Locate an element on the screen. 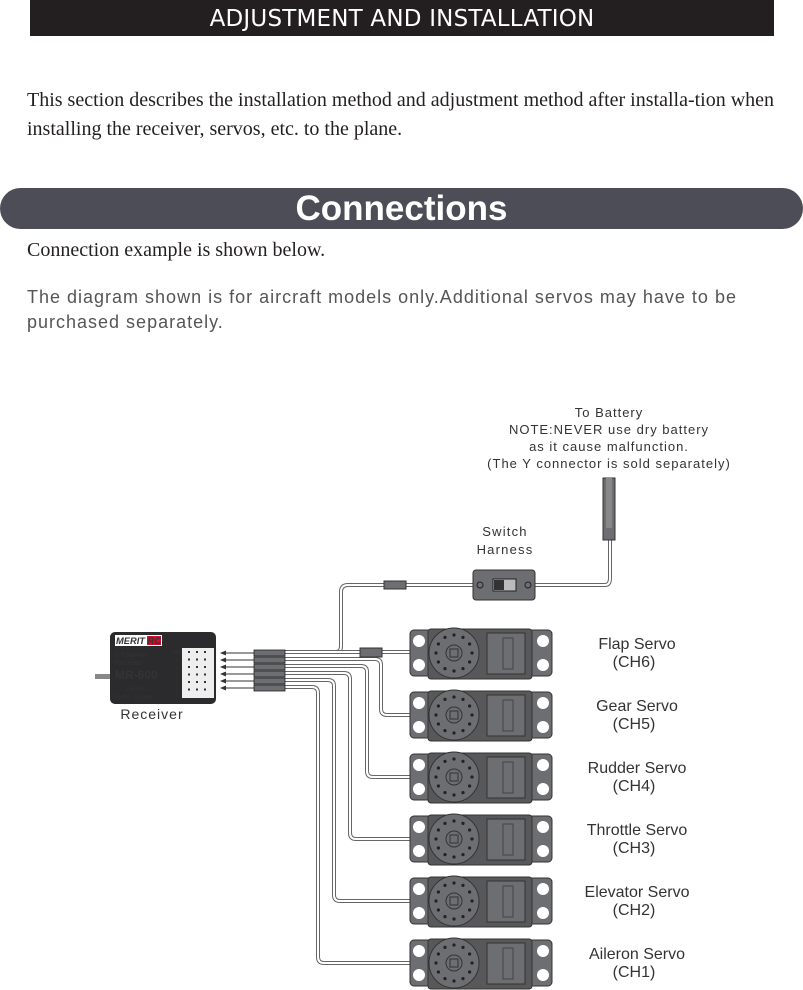  switch-label-line: Switch is located at coordinates (505, 531).